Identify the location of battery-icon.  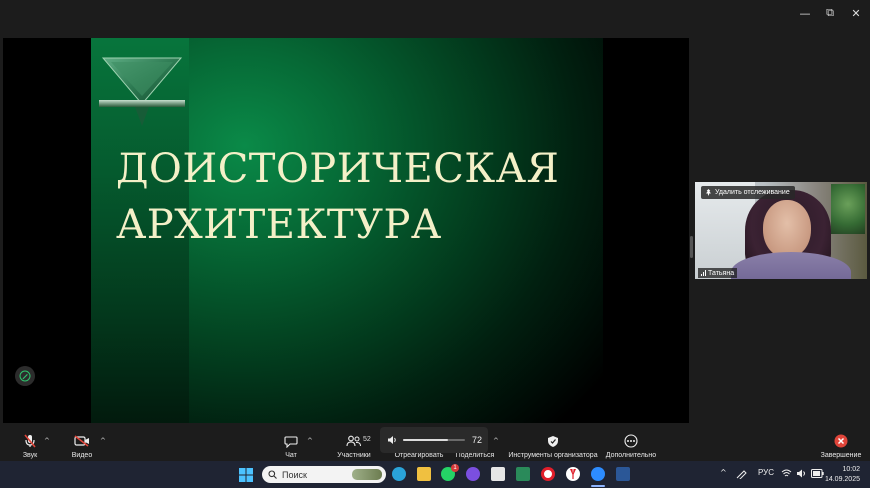
(817, 473).